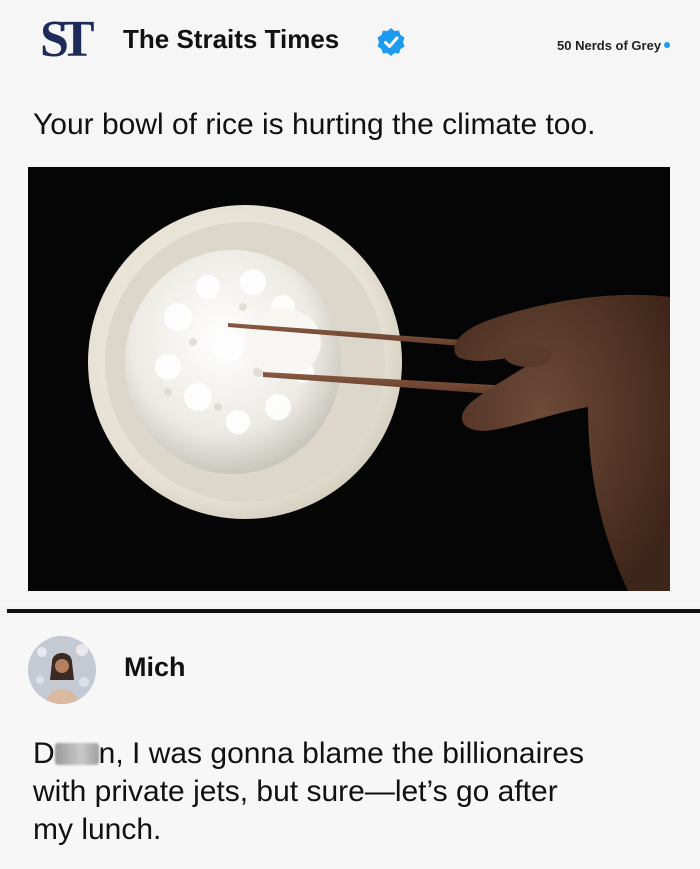  I want to click on reply-text-prefix: D, so click(44, 753).